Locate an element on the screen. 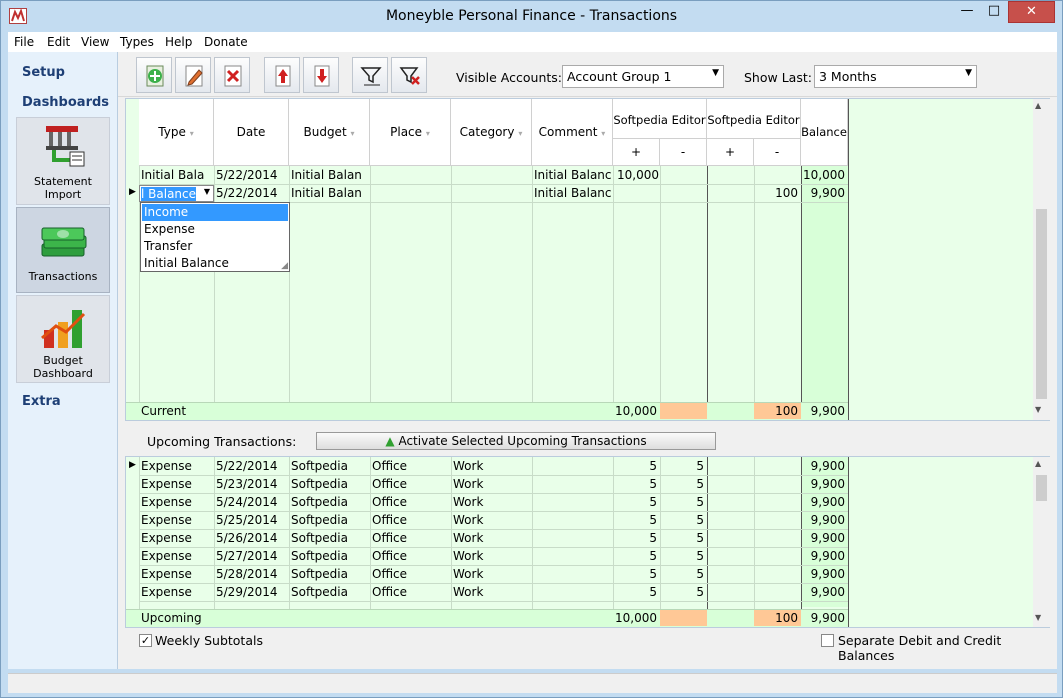  header-comment: Comment ▾ is located at coordinates (572, 132).